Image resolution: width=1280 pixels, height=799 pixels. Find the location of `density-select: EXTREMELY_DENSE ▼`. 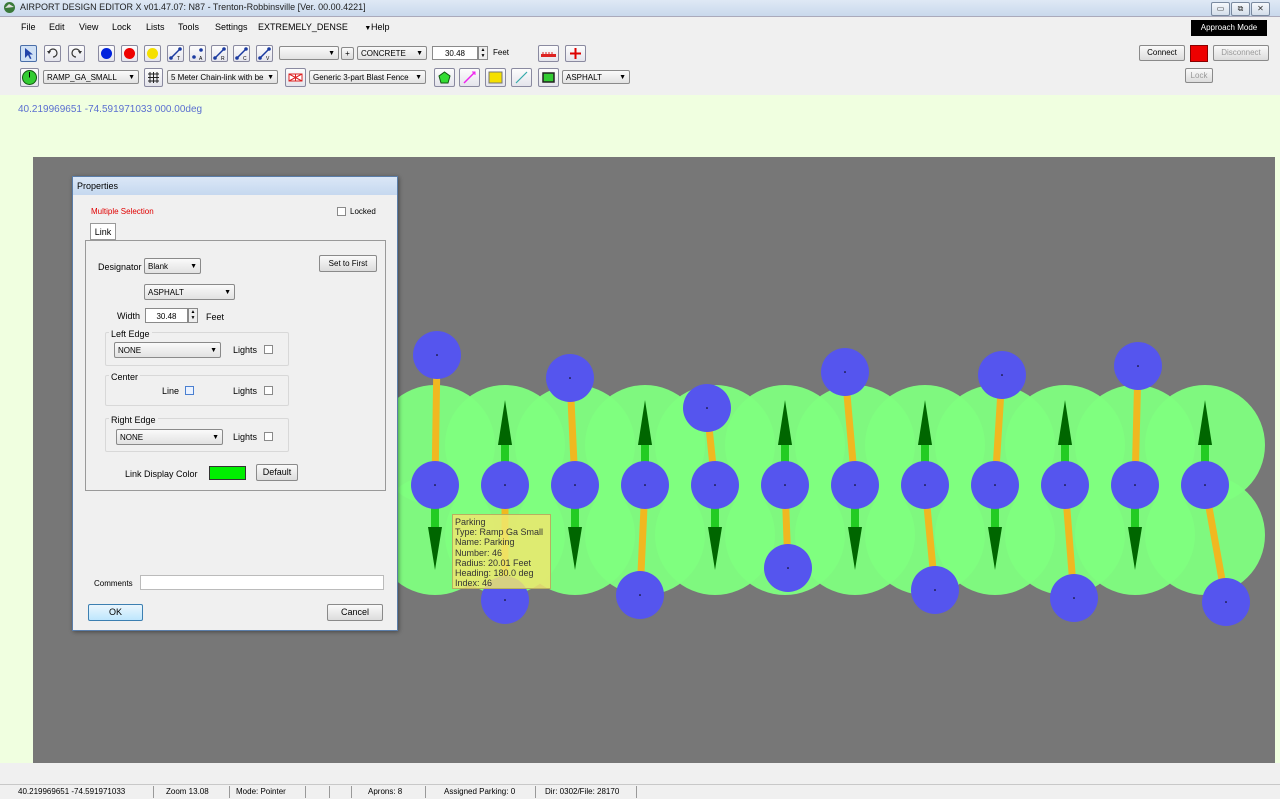

density-select: EXTREMELY_DENSE ▼ is located at coordinates (314, 27).